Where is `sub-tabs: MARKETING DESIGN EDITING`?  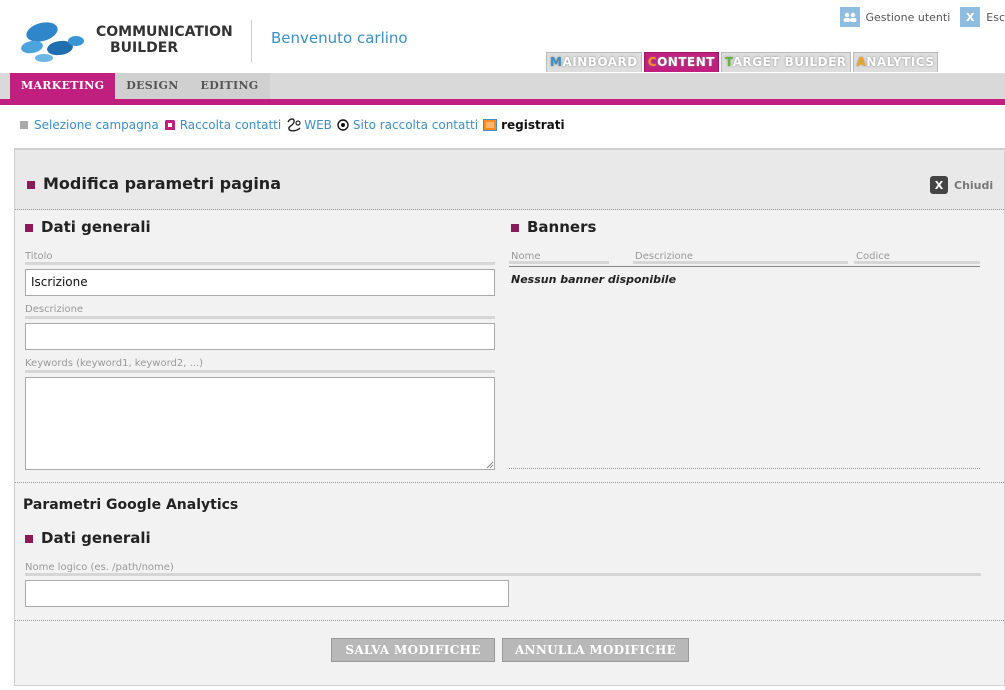
sub-tabs: MARKETING DESIGN EDITING is located at coordinates (140, 86).